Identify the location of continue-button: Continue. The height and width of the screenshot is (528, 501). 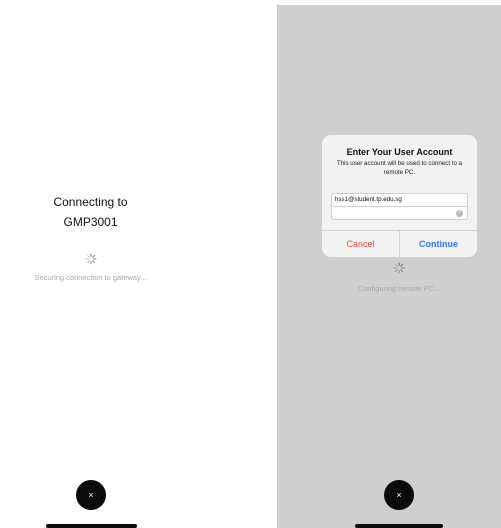
(438, 244).